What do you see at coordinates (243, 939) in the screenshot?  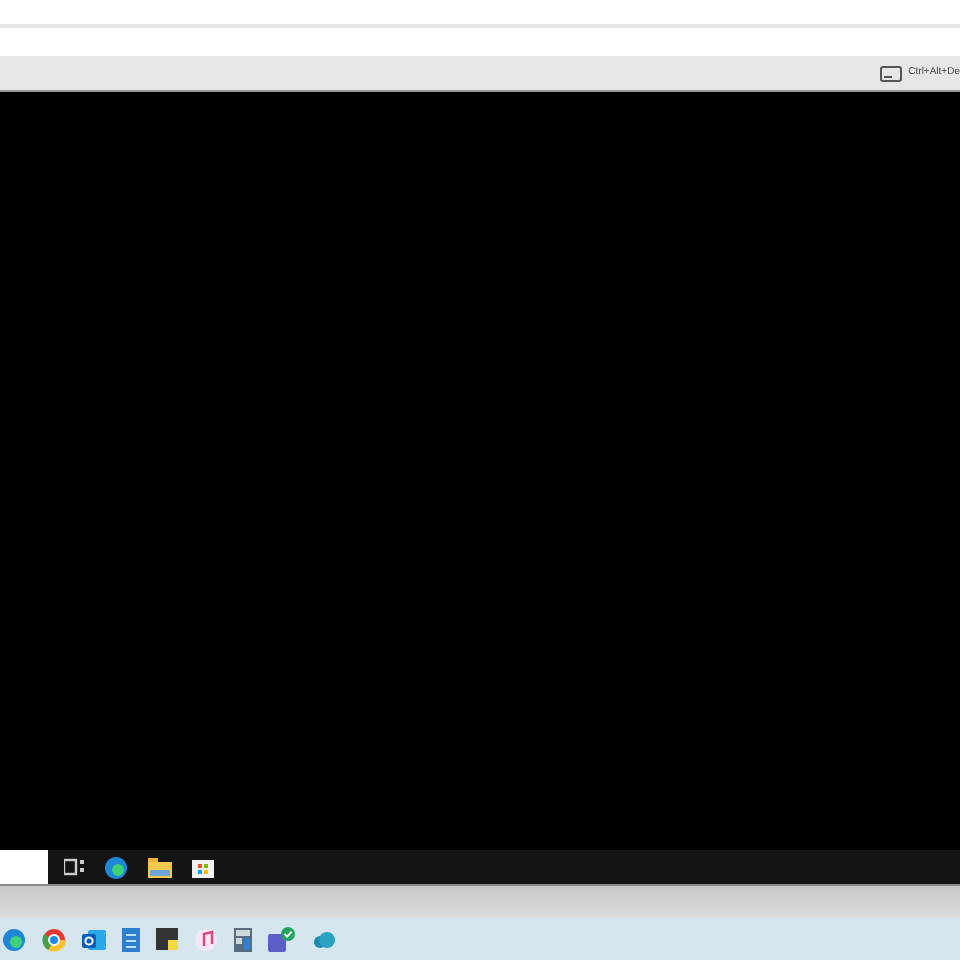 I see `calculator-icon` at bounding box center [243, 939].